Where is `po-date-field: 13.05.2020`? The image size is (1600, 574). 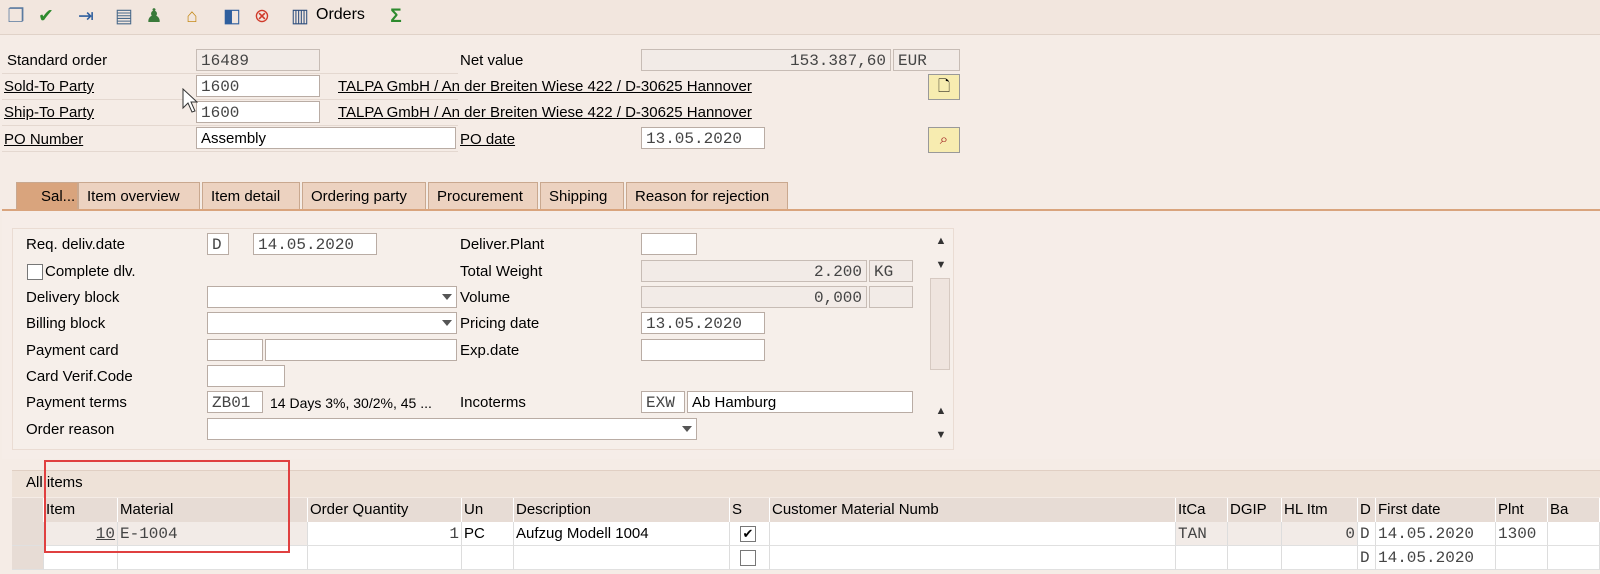
po-date-field: 13.05.2020 is located at coordinates (703, 138).